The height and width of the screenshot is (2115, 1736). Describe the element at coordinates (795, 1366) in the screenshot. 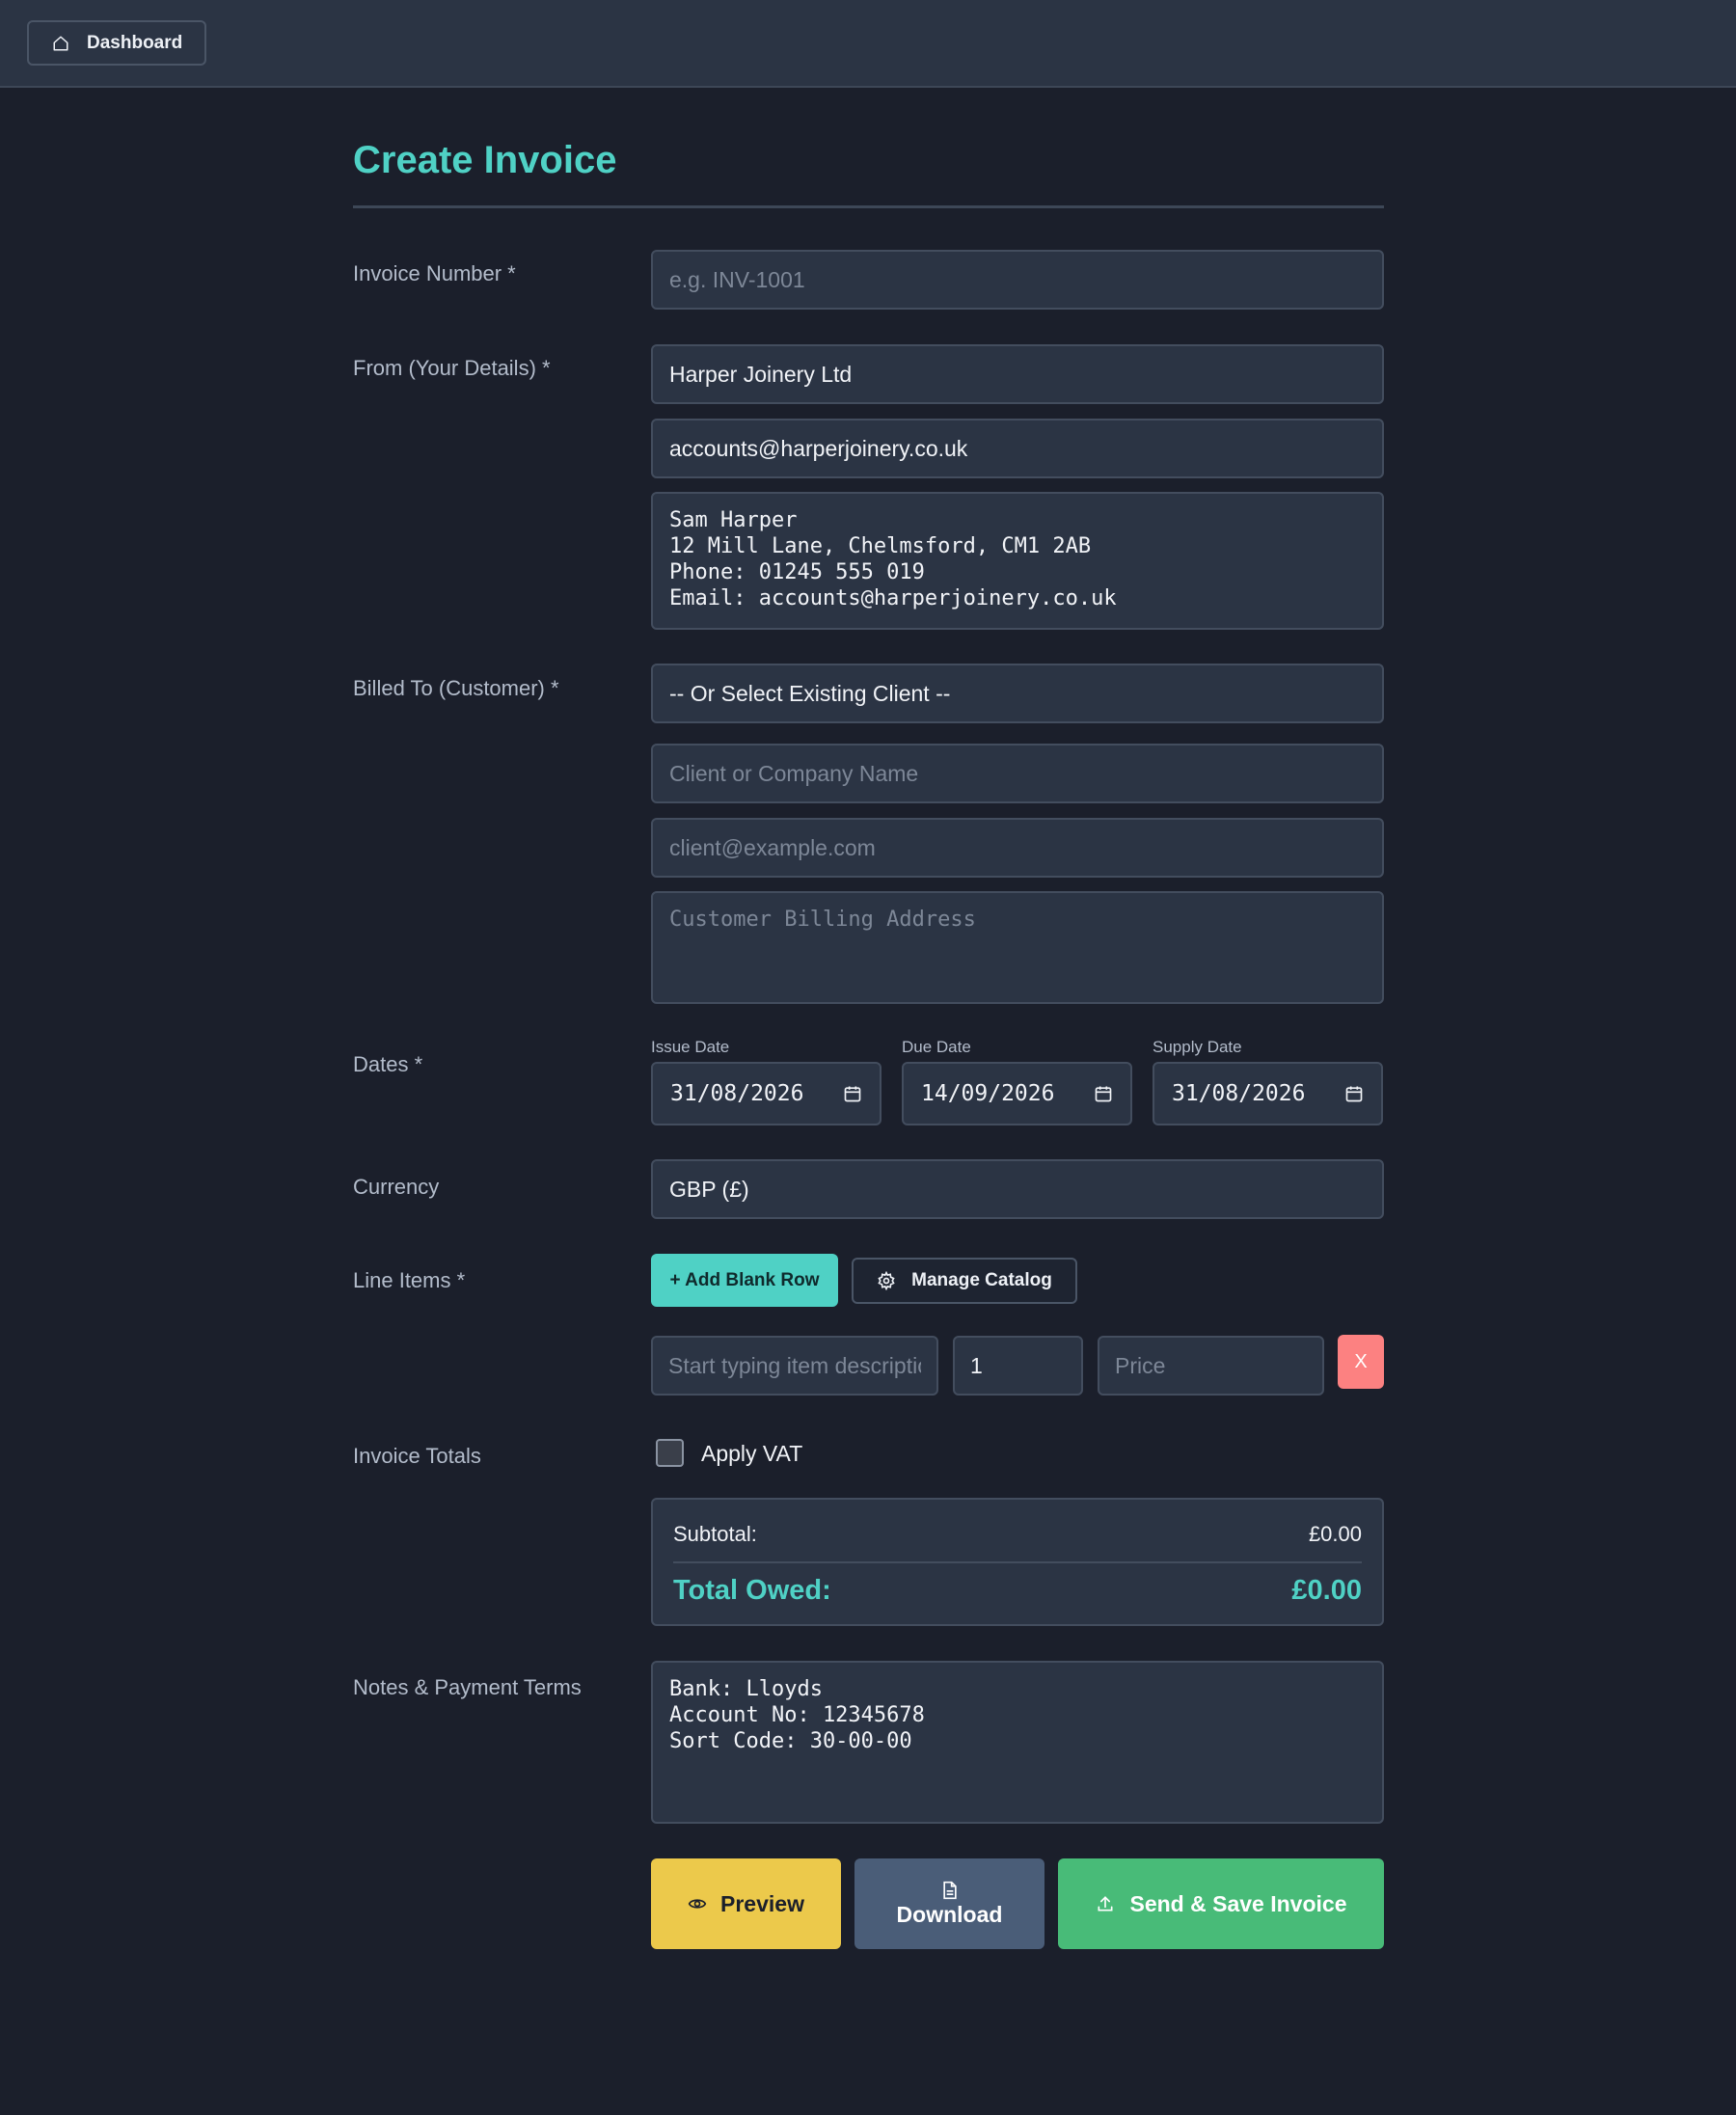

I see `item-description-input` at that location.